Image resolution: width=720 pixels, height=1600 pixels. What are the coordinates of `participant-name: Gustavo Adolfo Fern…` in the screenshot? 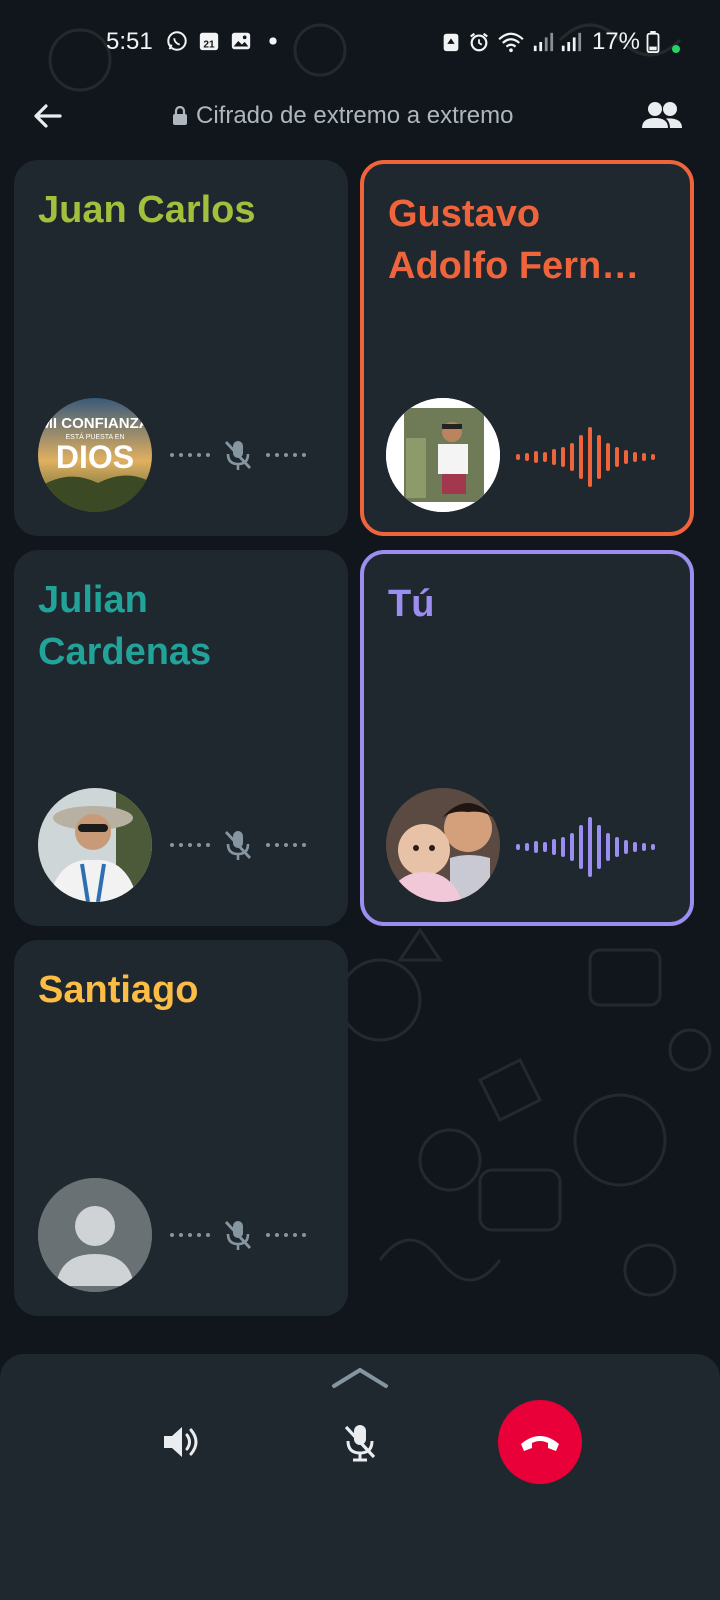 It's located at (514, 240).